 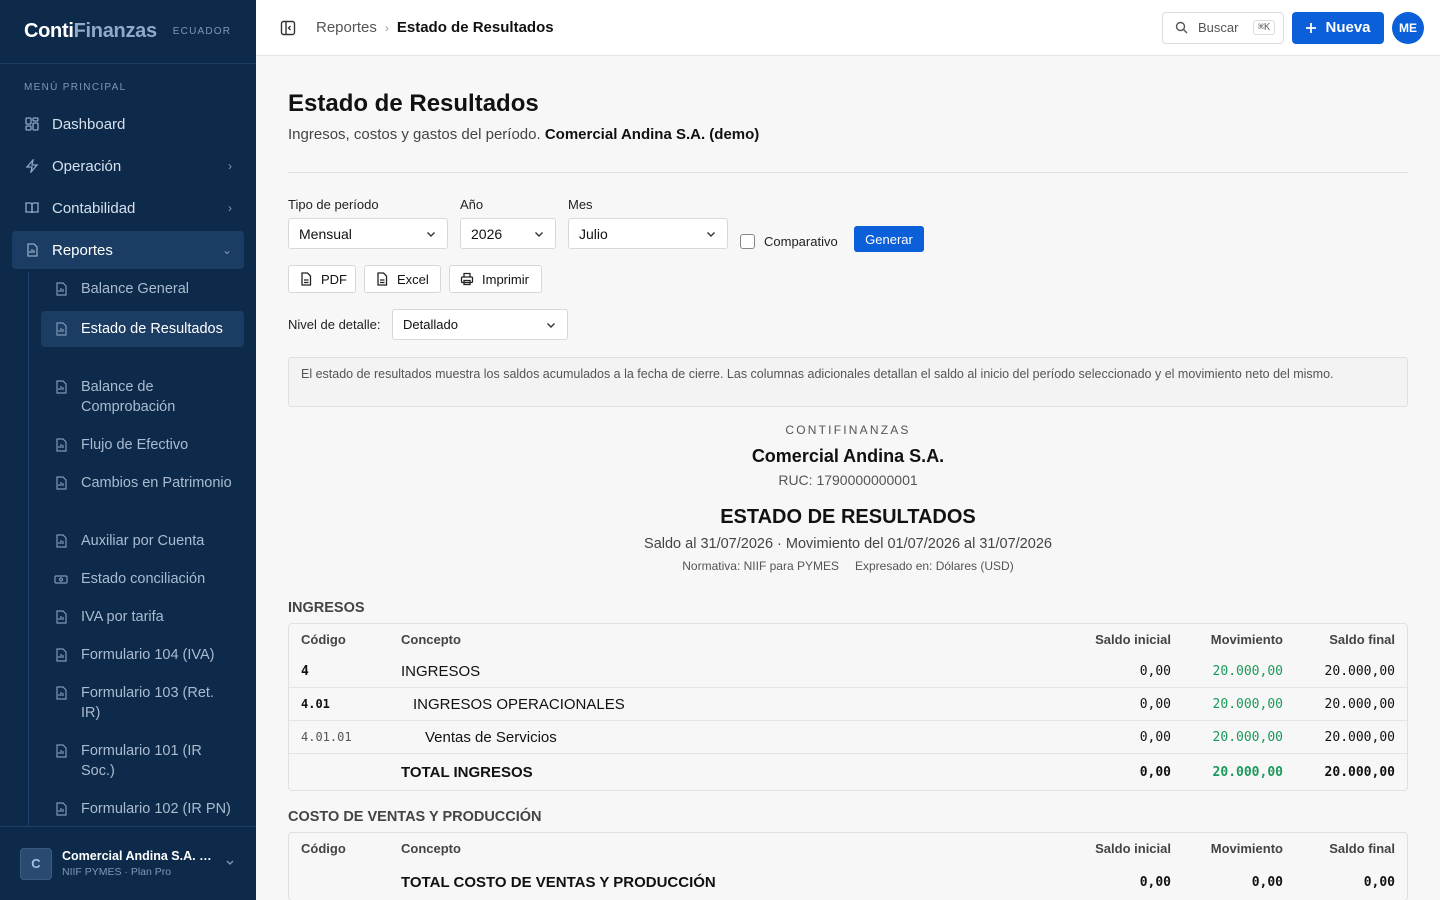 What do you see at coordinates (82, 250) in the screenshot?
I see `sidebar-item-label: Reportes` at bounding box center [82, 250].